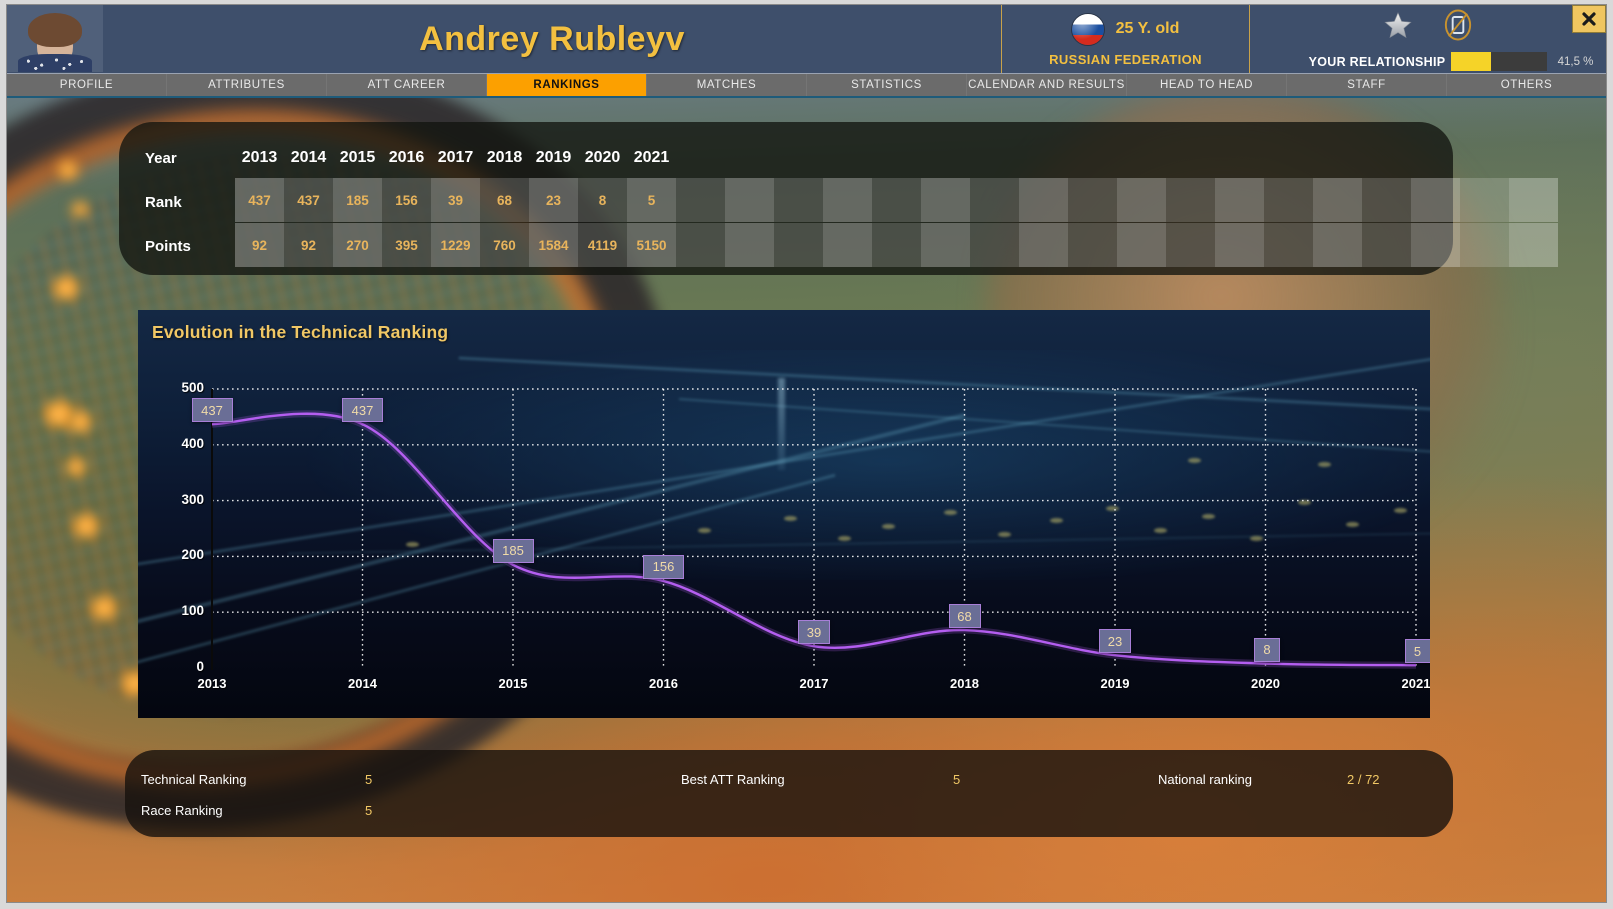 The height and width of the screenshot is (909, 1613). I want to click on x-axis-tick-label: 2016, so click(663, 683).